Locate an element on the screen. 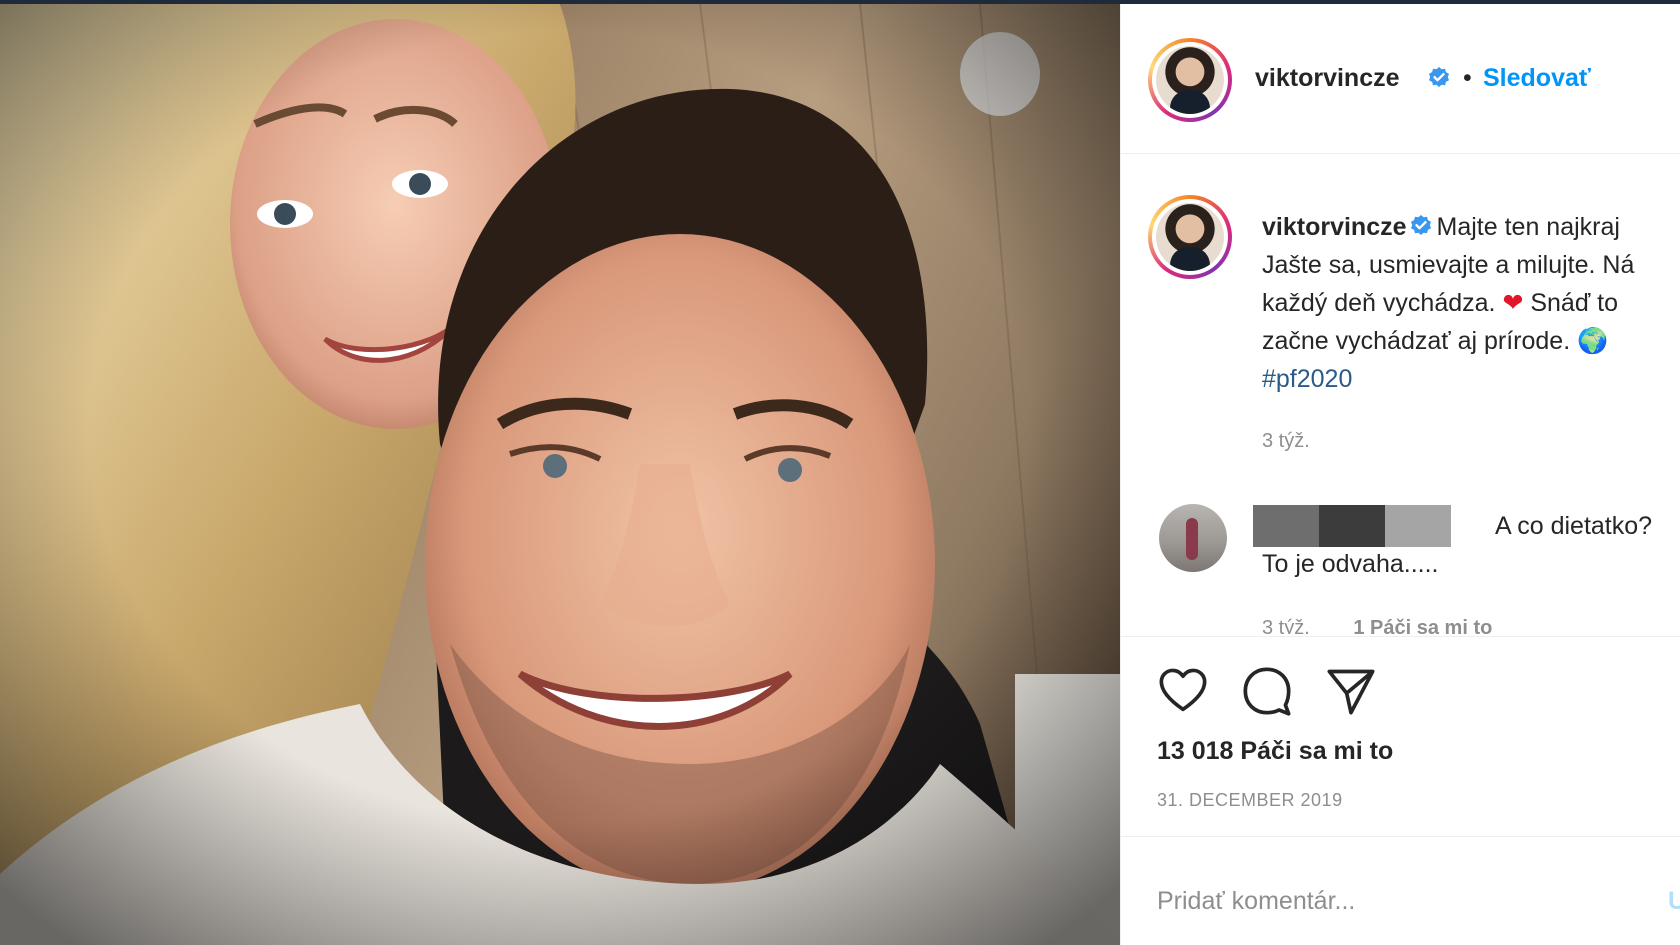  caption-text-line4: začne vychádzať aj prírode. is located at coordinates (1416, 341).